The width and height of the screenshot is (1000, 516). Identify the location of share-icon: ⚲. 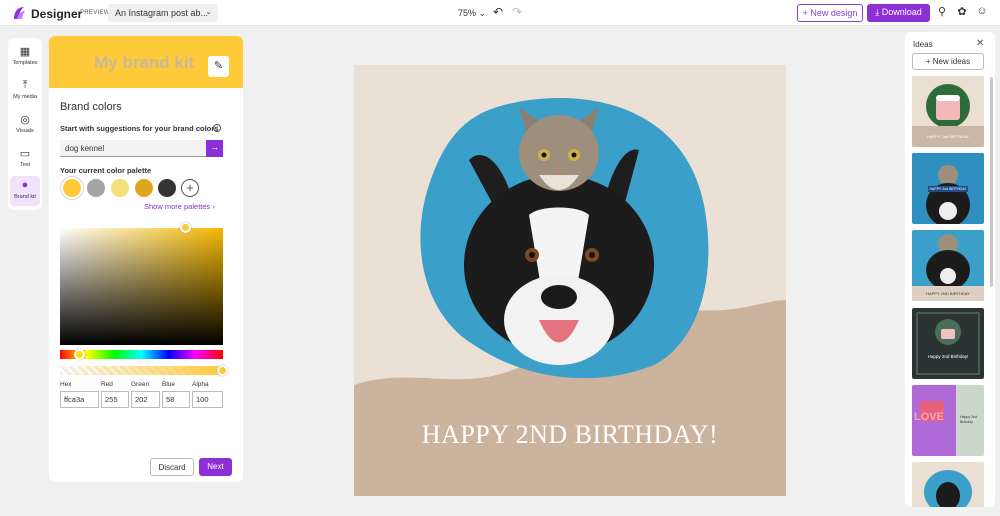
(942, 12).